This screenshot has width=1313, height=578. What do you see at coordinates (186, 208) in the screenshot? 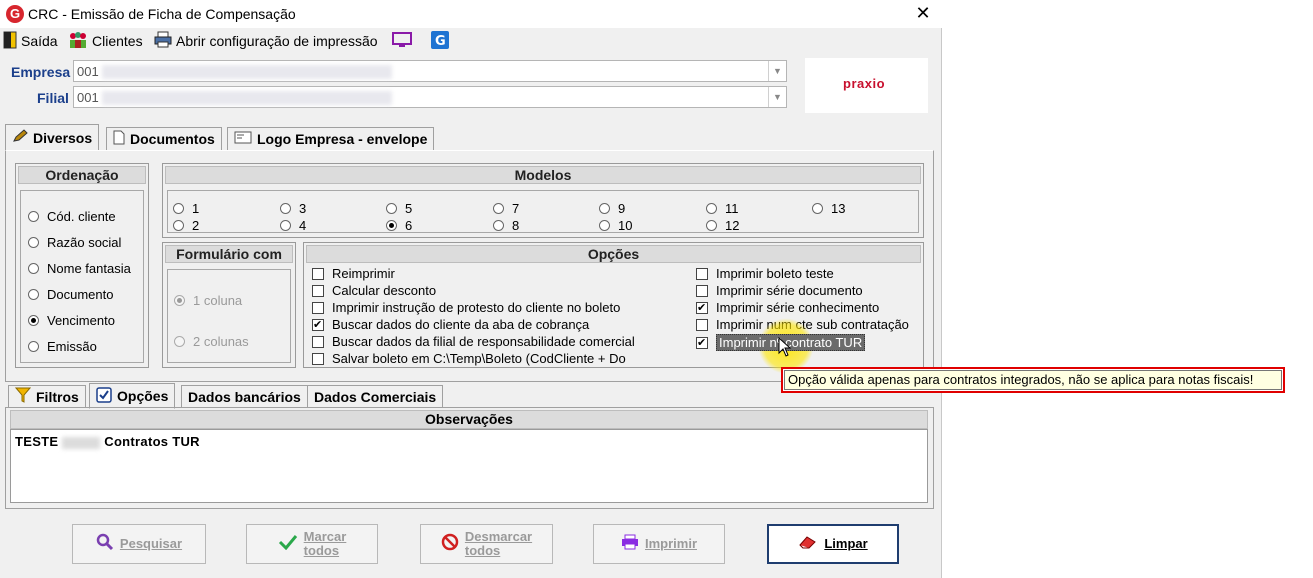
I see `radio-modelo-1: 1` at bounding box center [186, 208].